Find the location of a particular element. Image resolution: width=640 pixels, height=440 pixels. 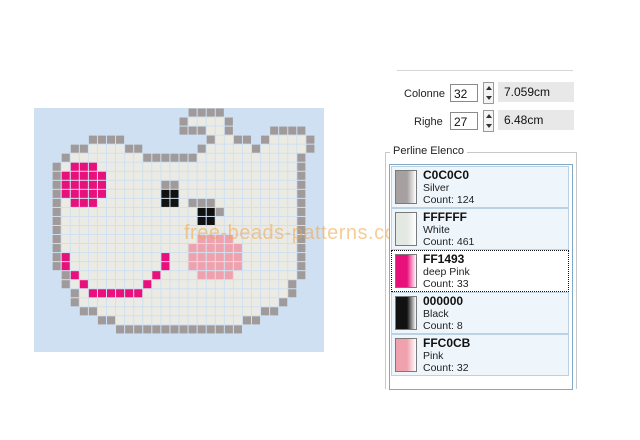

color-list-item: FFC0CB Pink Count: 32 is located at coordinates (480, 355).